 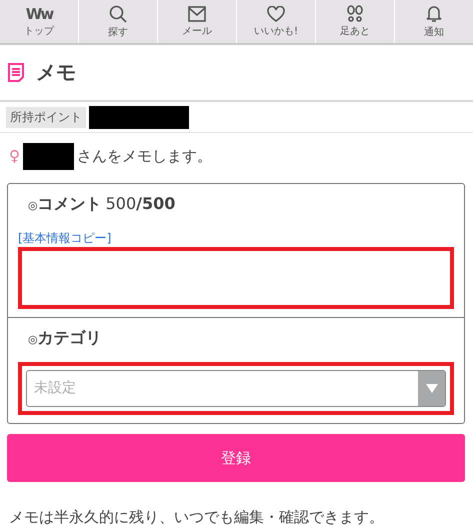 I want to click on nav-item: 通知, so click(x=433, y=21).